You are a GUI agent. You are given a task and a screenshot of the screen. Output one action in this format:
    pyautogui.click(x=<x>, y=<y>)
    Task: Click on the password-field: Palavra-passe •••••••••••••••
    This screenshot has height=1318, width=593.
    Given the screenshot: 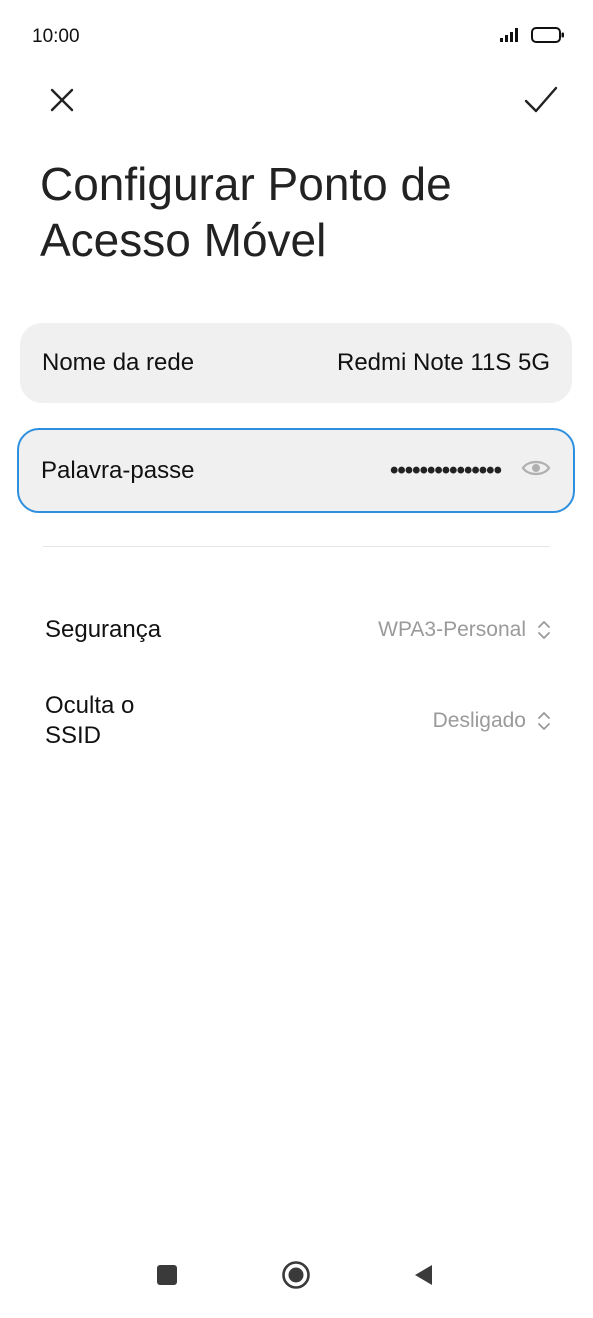 What is the action you would take?
    pyautogui.click(x=296, y=470)
    